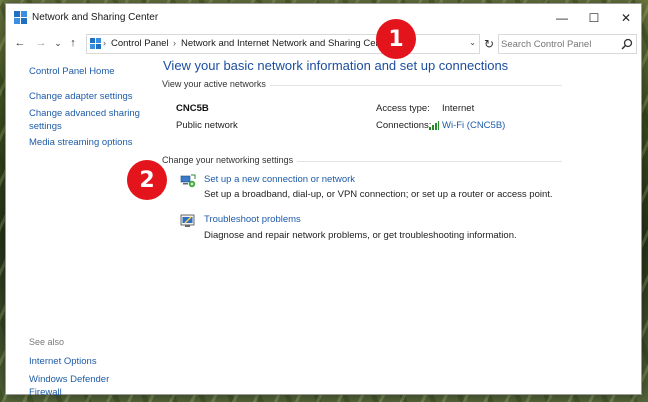  I want to click on callout-2: 2, so click(147, 180).